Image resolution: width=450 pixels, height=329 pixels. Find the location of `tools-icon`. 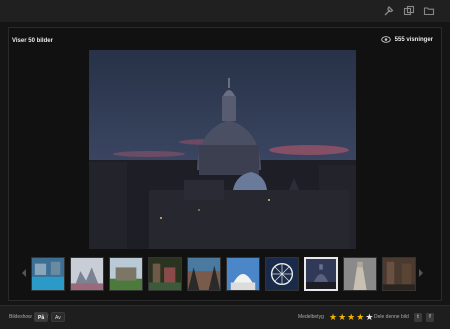

tools-icon is located at coordinates (389, 11).